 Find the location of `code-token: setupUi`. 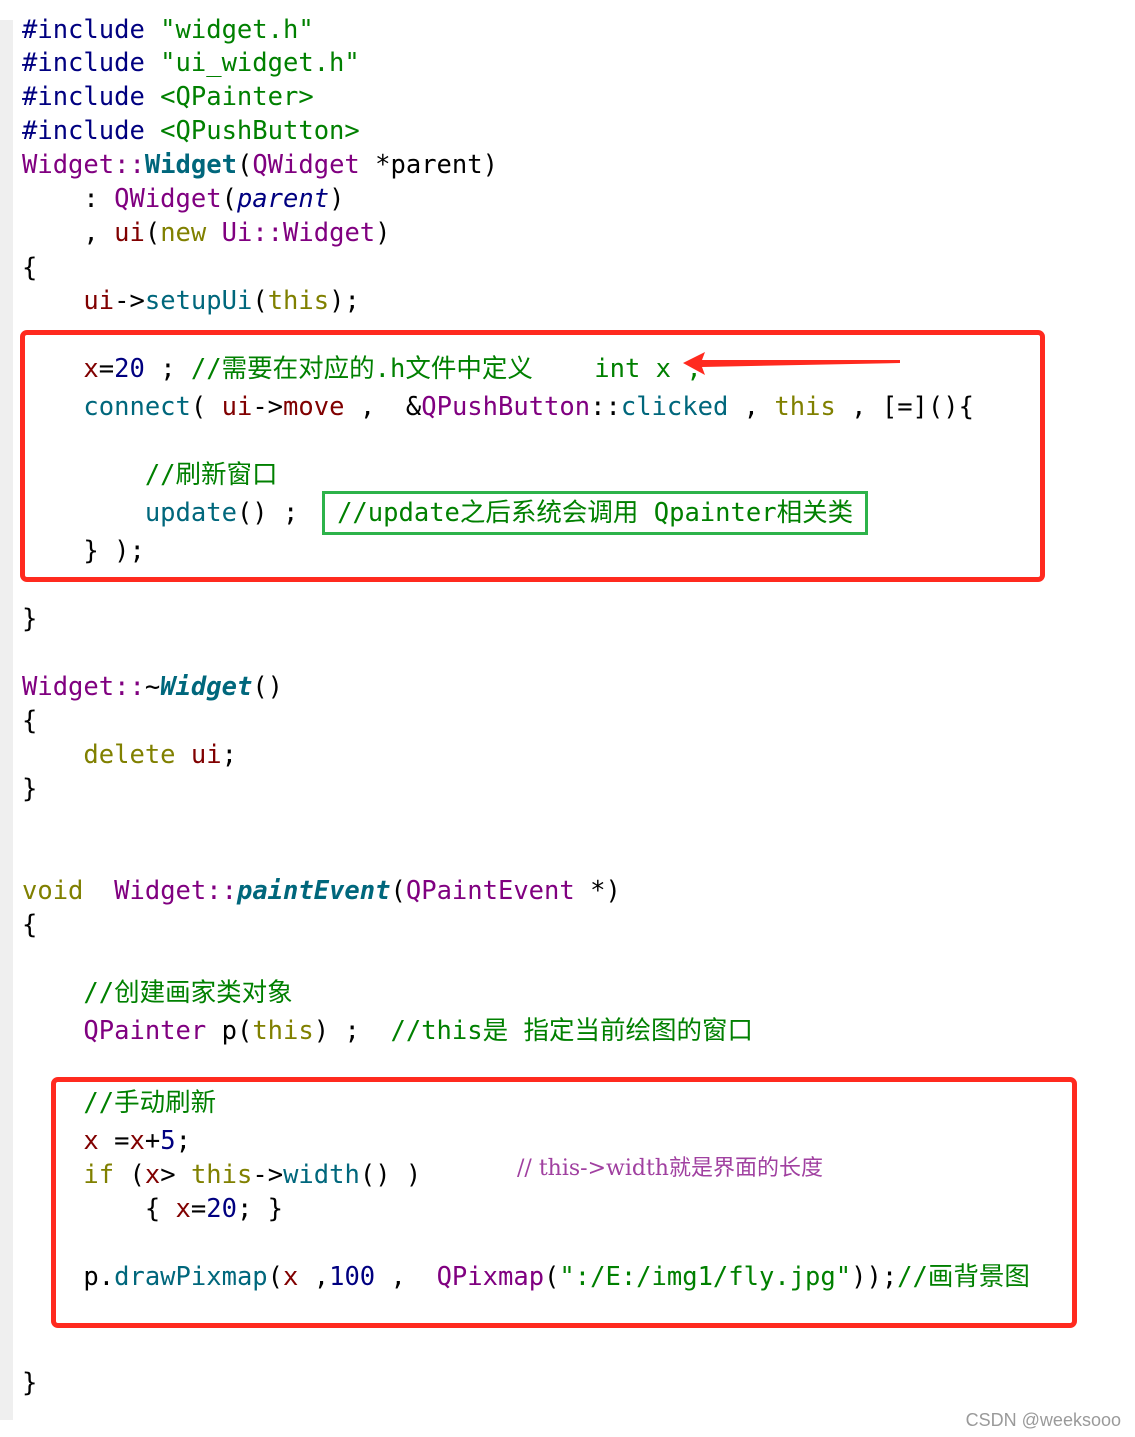

code-token: setupUi is located at coordinates (198, 301).